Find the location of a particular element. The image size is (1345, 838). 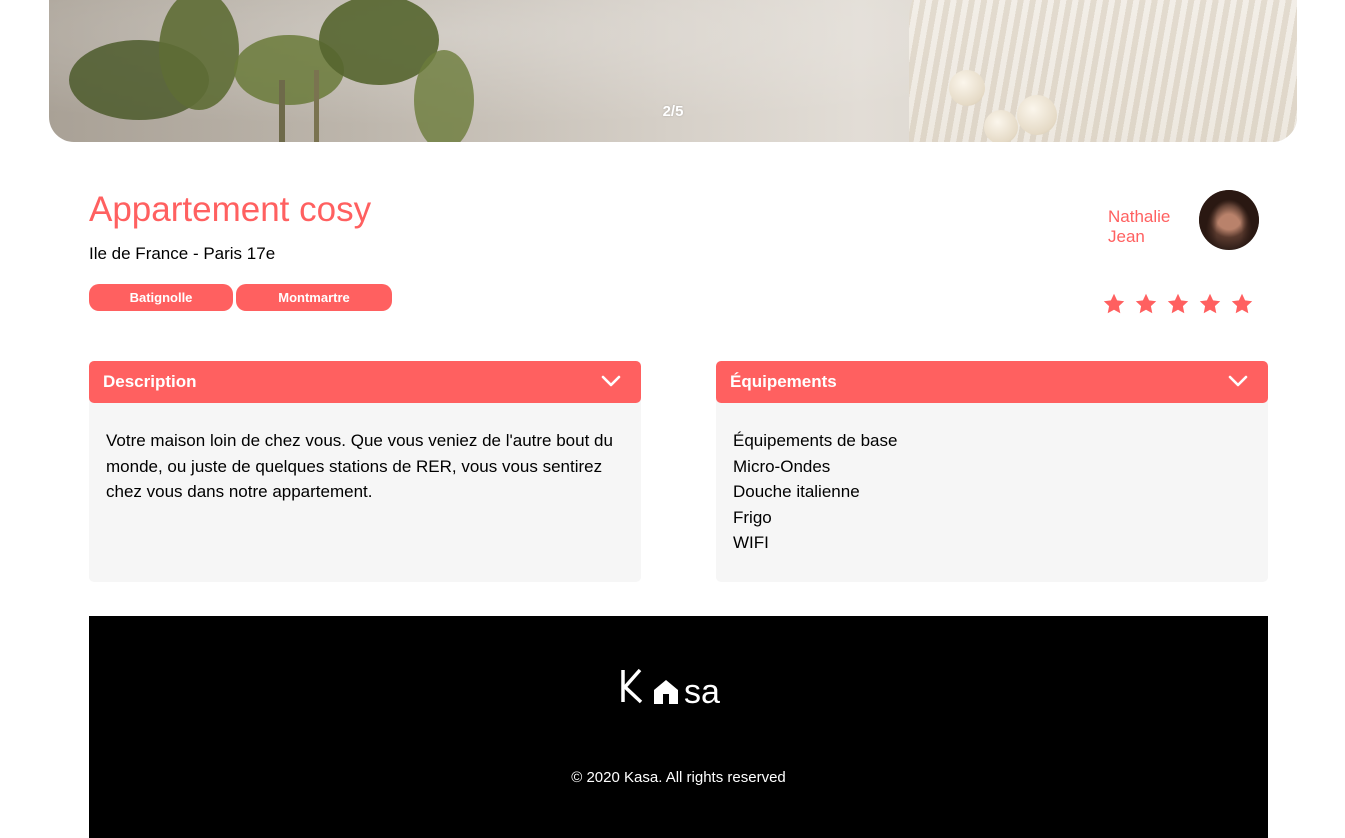

host-name: Nathalie Jean is located at coordinates (1148, 227).